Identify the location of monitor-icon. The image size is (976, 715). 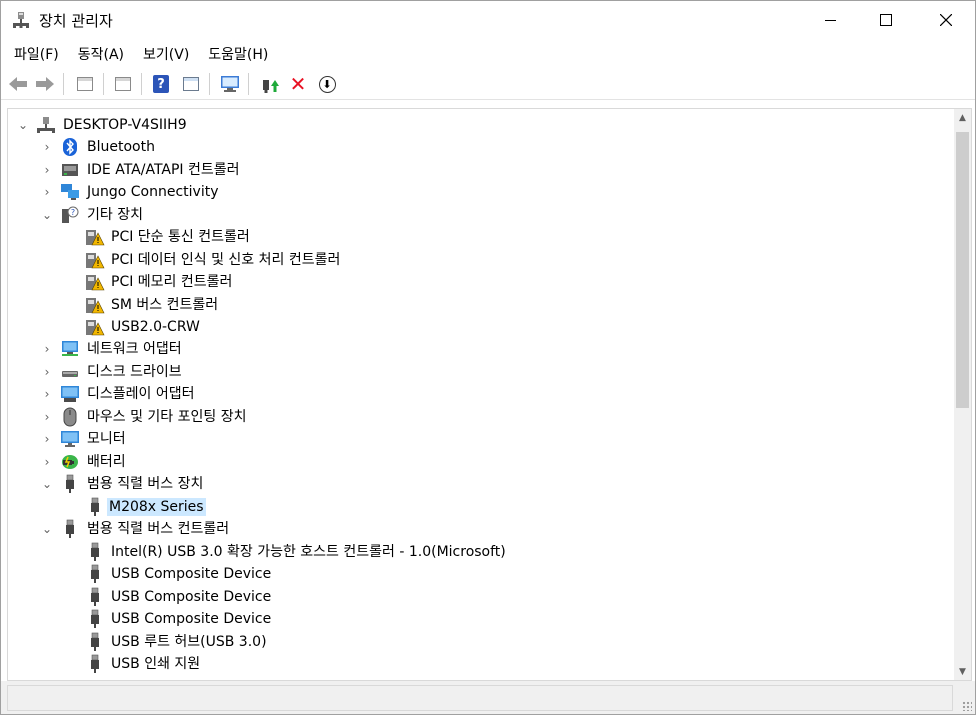
(70, 439).